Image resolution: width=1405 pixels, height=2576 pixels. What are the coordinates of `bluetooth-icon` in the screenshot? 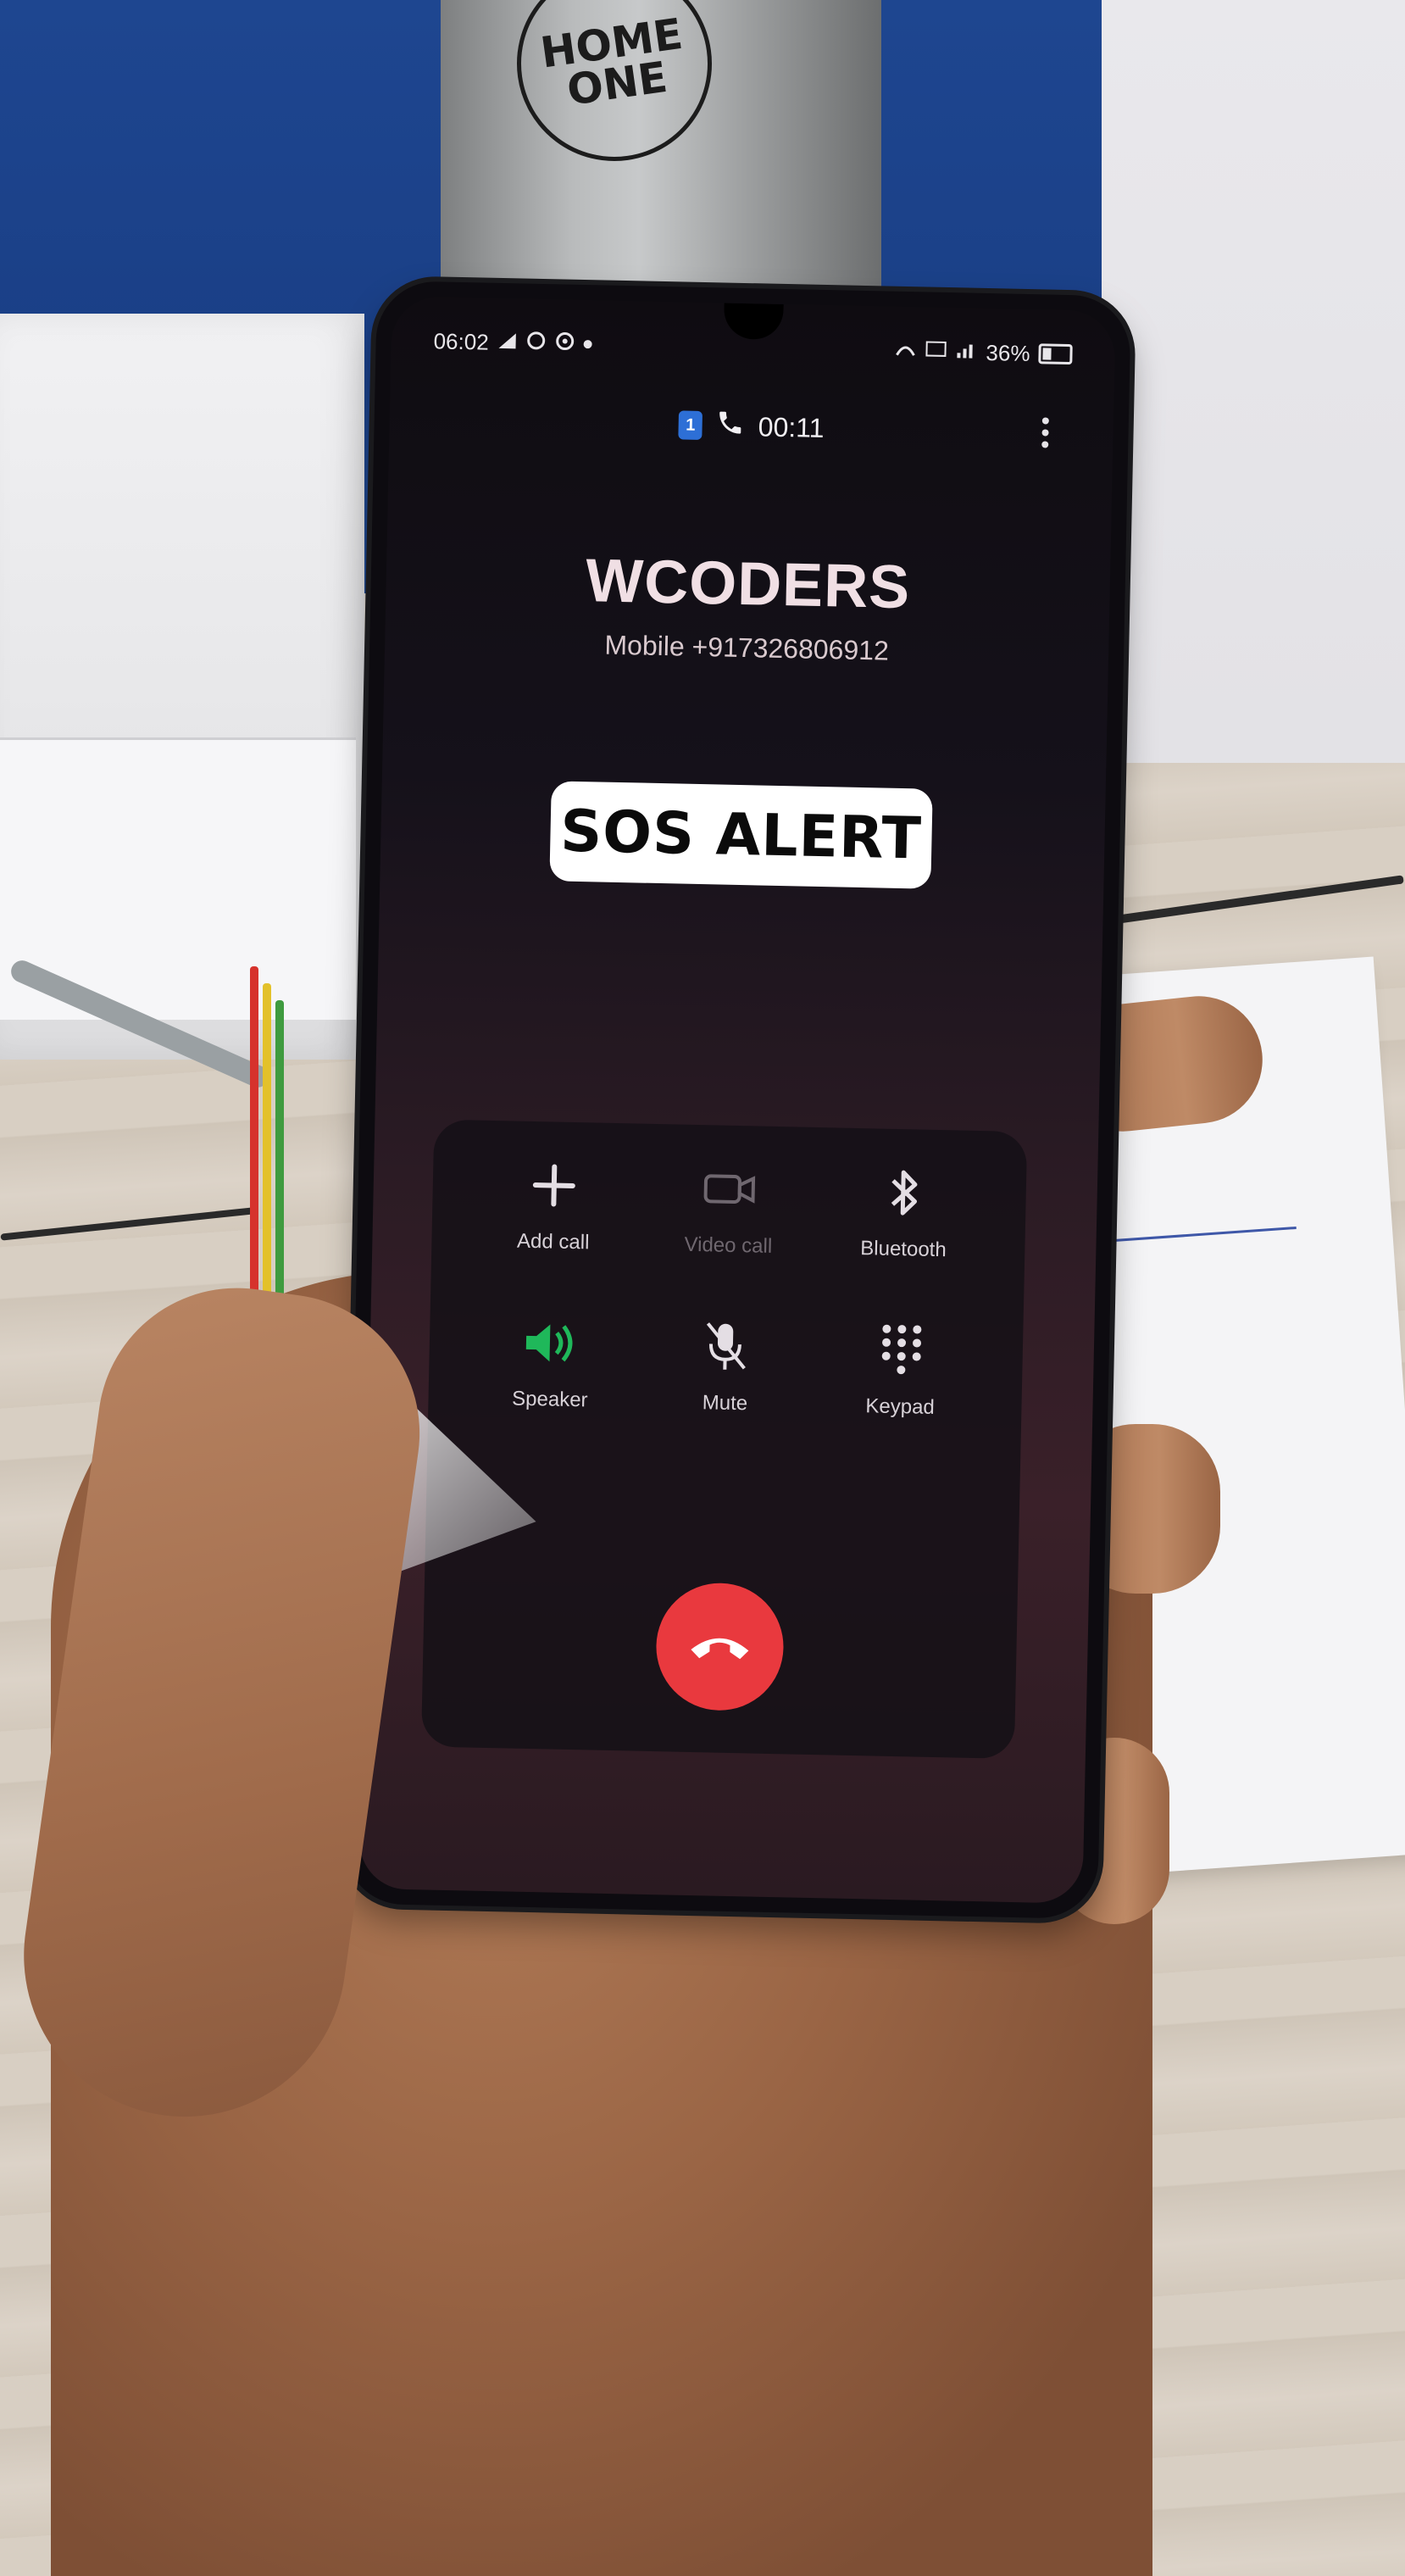 It's located at (905, 1192).